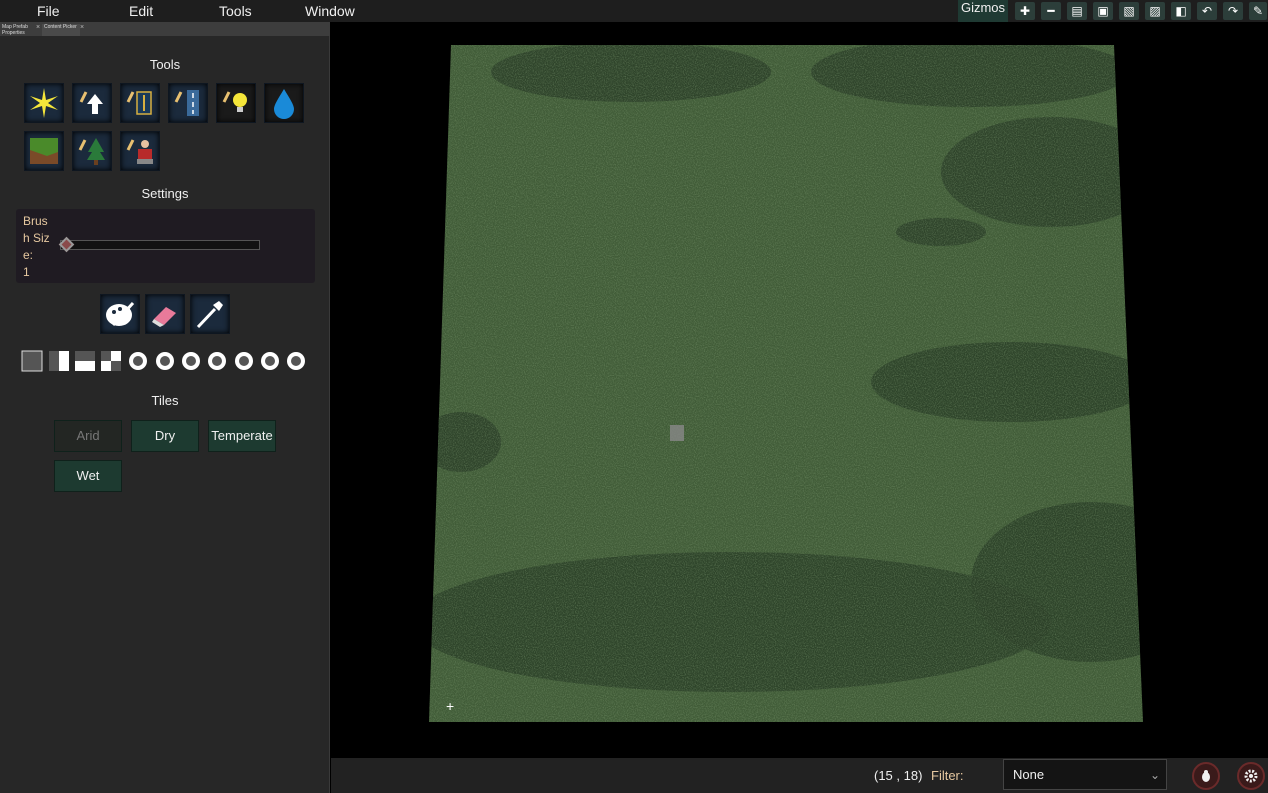 The image size is (1268, 793). Describe the element at coordinates (17, 30) in the screenshot. I see `tab-map-prefab-properties: Map Prefab Properties` at that location.